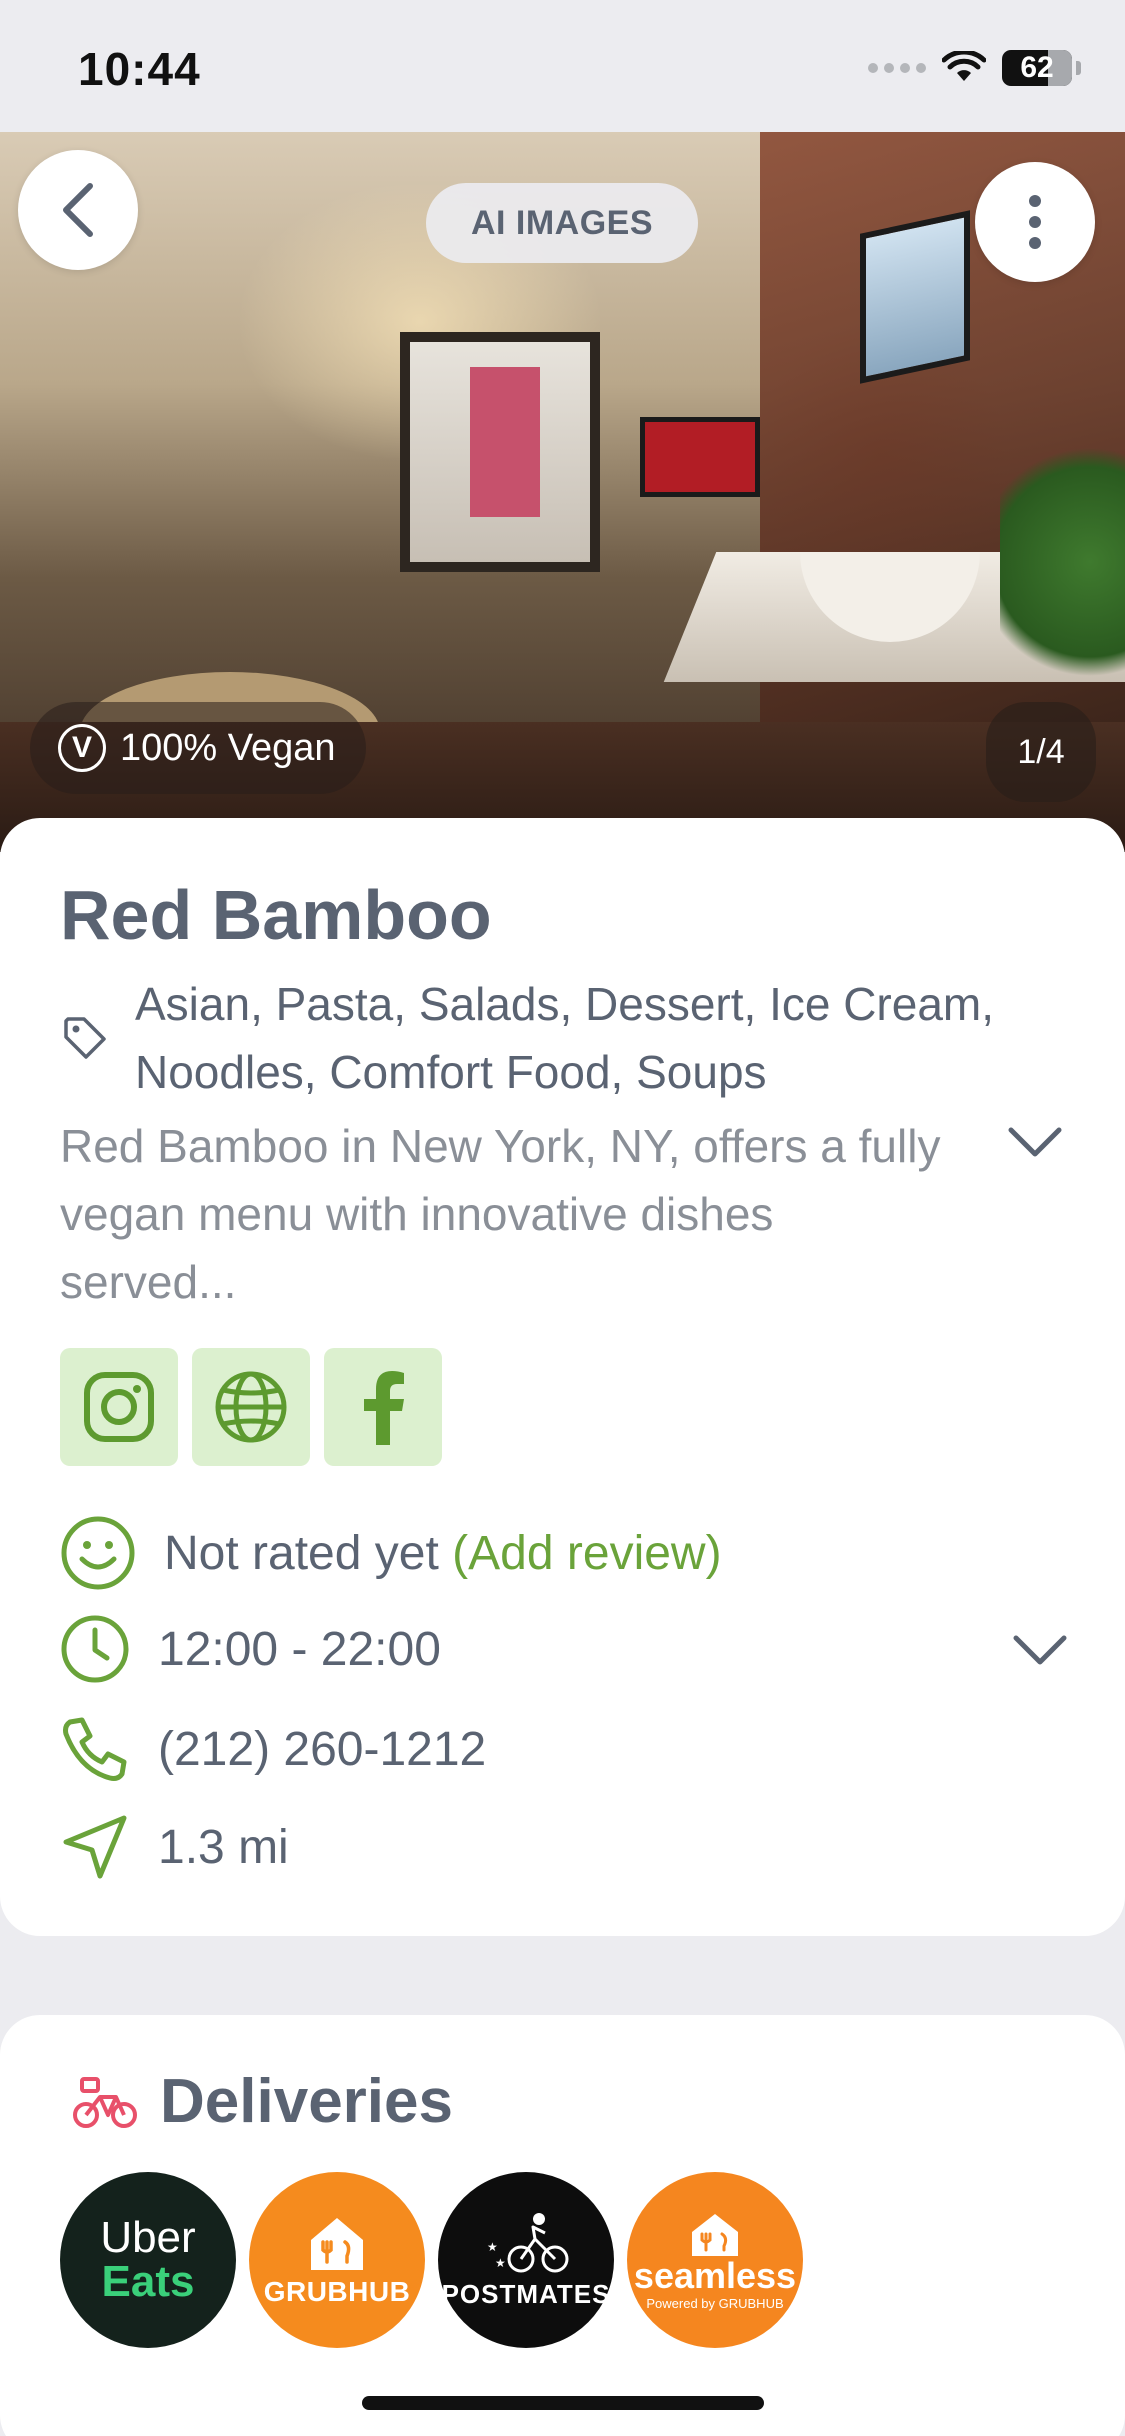  I want to click on phone-icon, so click(95, 1749).